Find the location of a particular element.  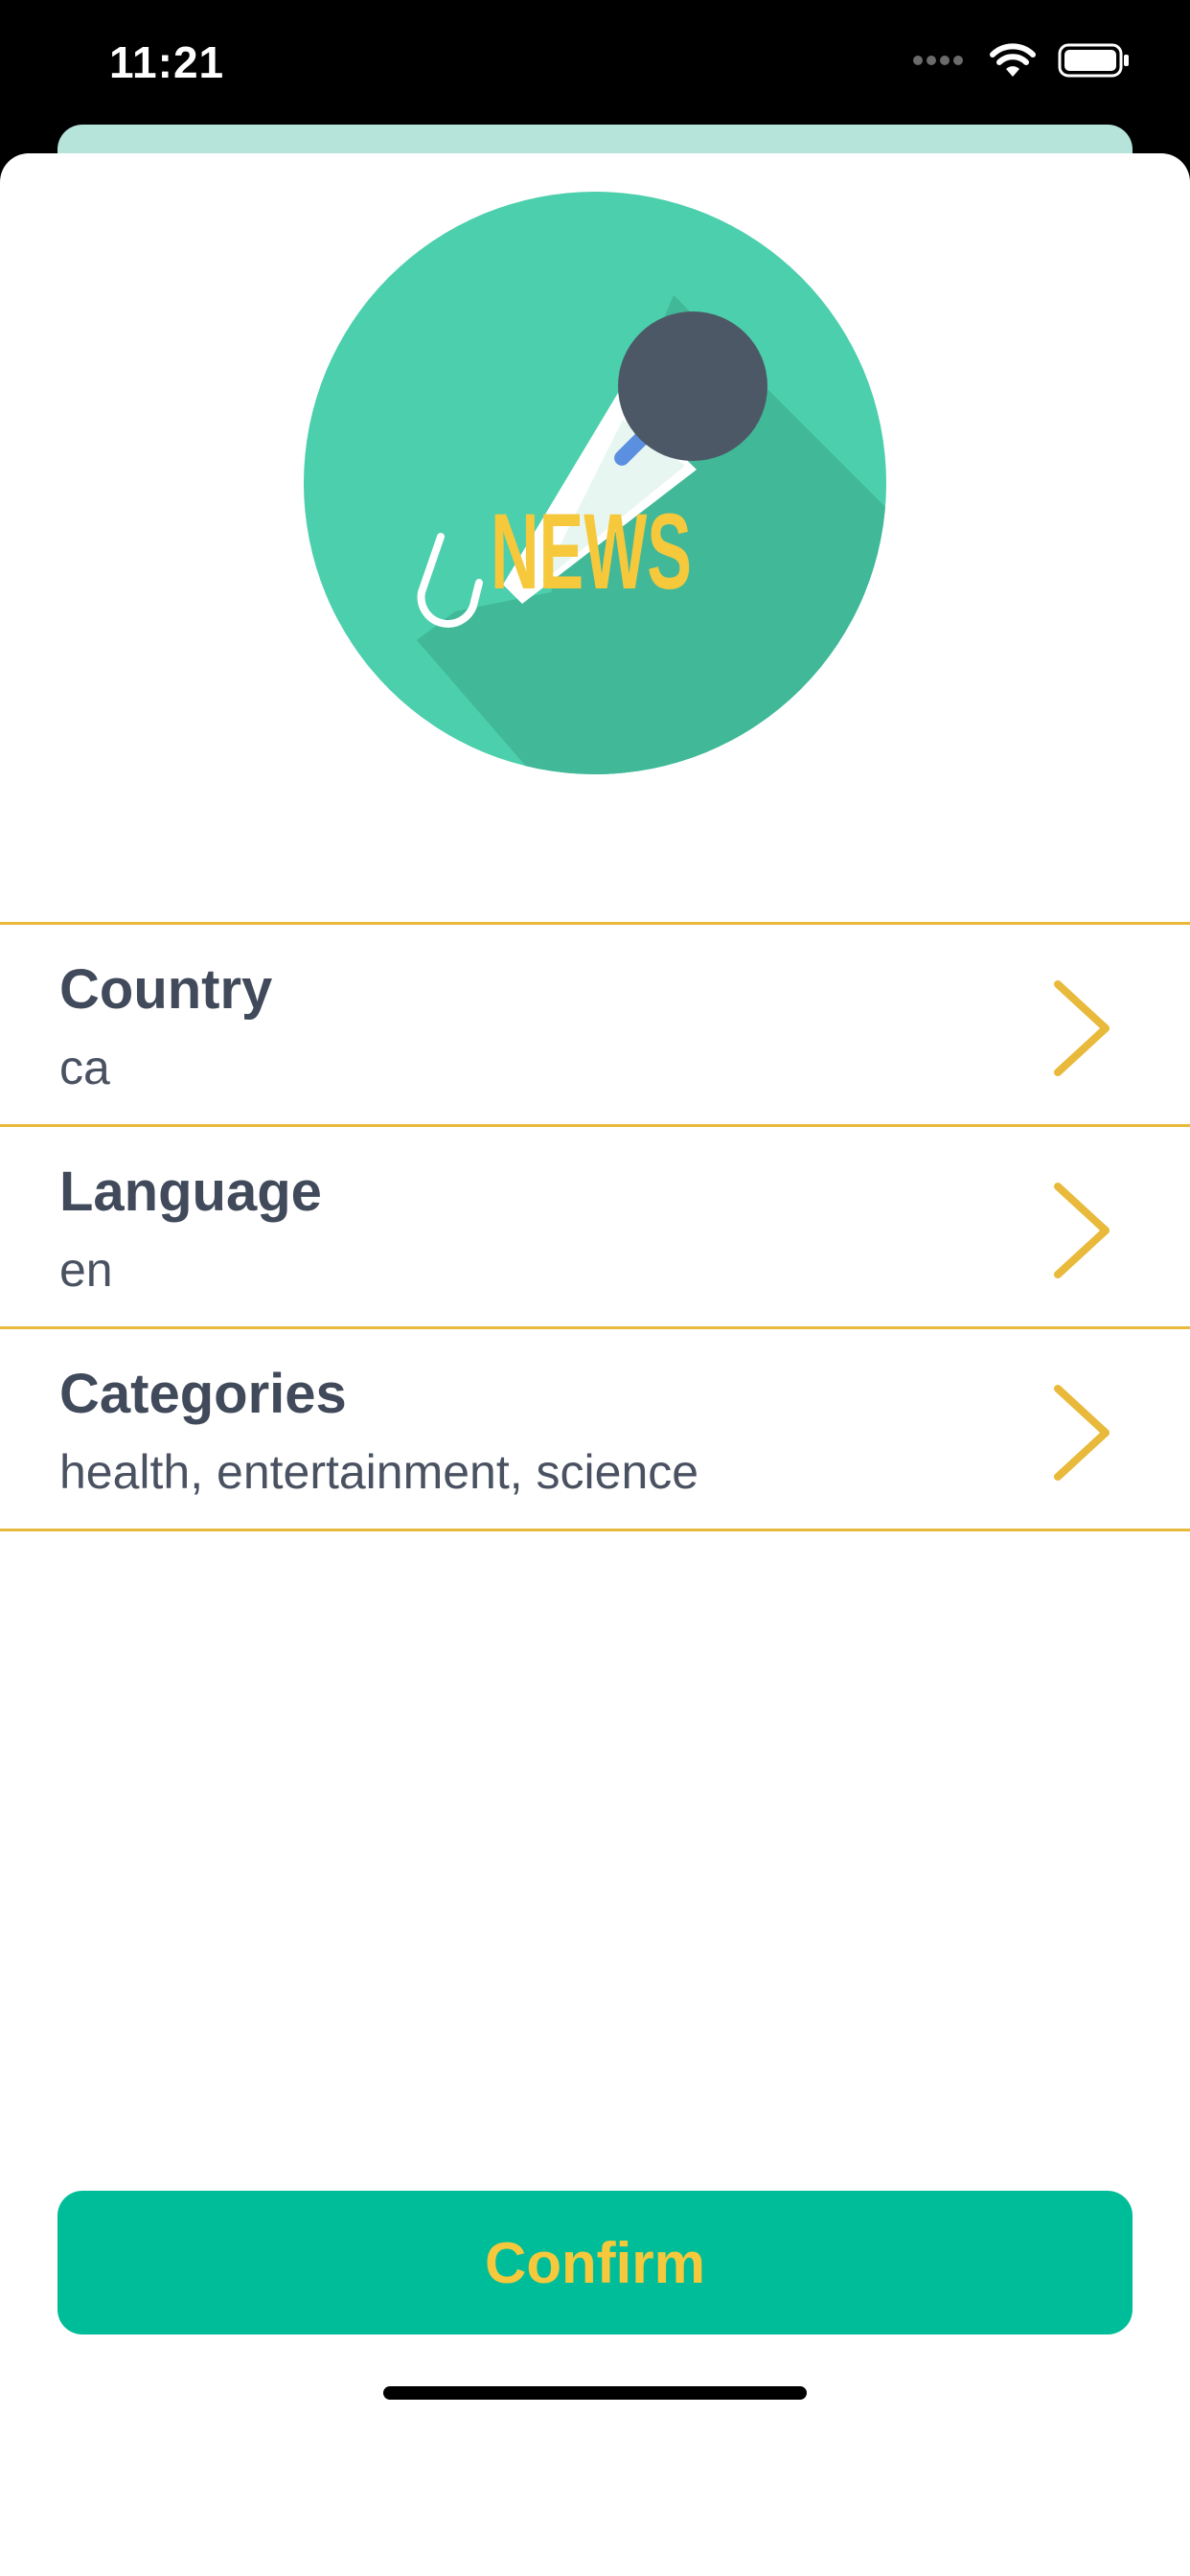

status-time: 11:21 is located at coordinates (167, 62).